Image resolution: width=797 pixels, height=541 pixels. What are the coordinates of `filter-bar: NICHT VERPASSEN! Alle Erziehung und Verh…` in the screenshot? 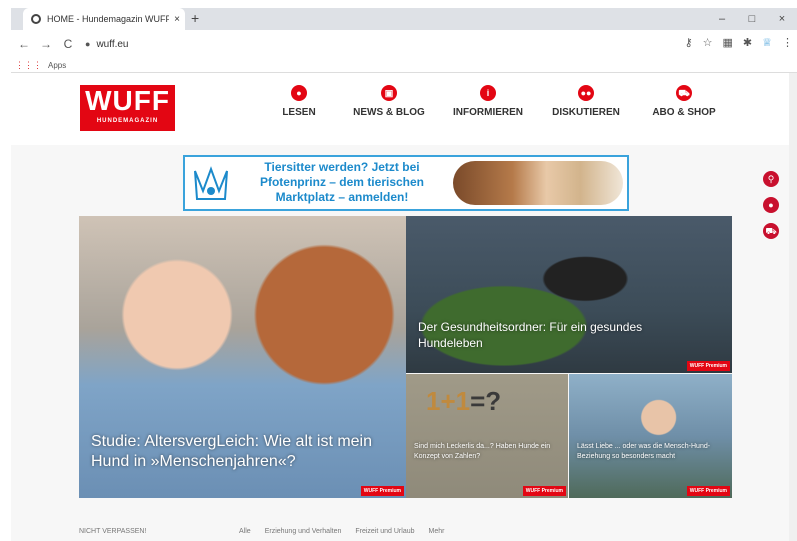 It's located at (429, 531).